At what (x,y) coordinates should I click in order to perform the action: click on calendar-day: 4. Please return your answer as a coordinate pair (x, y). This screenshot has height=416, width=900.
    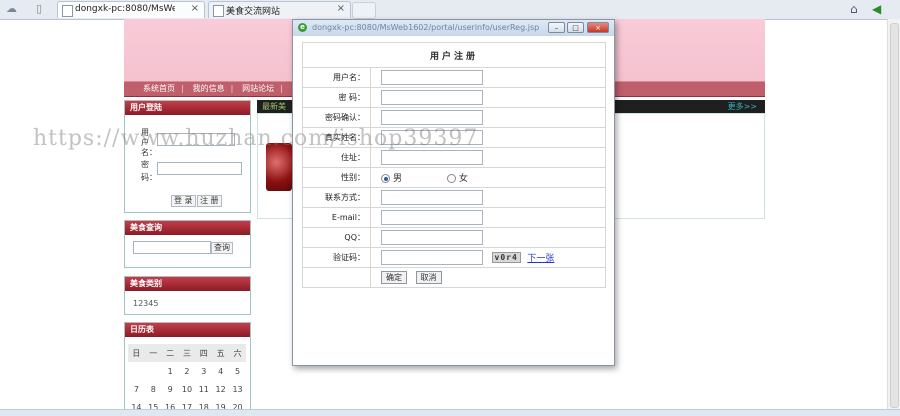
    Looking at the image, I should click on (220, 371).